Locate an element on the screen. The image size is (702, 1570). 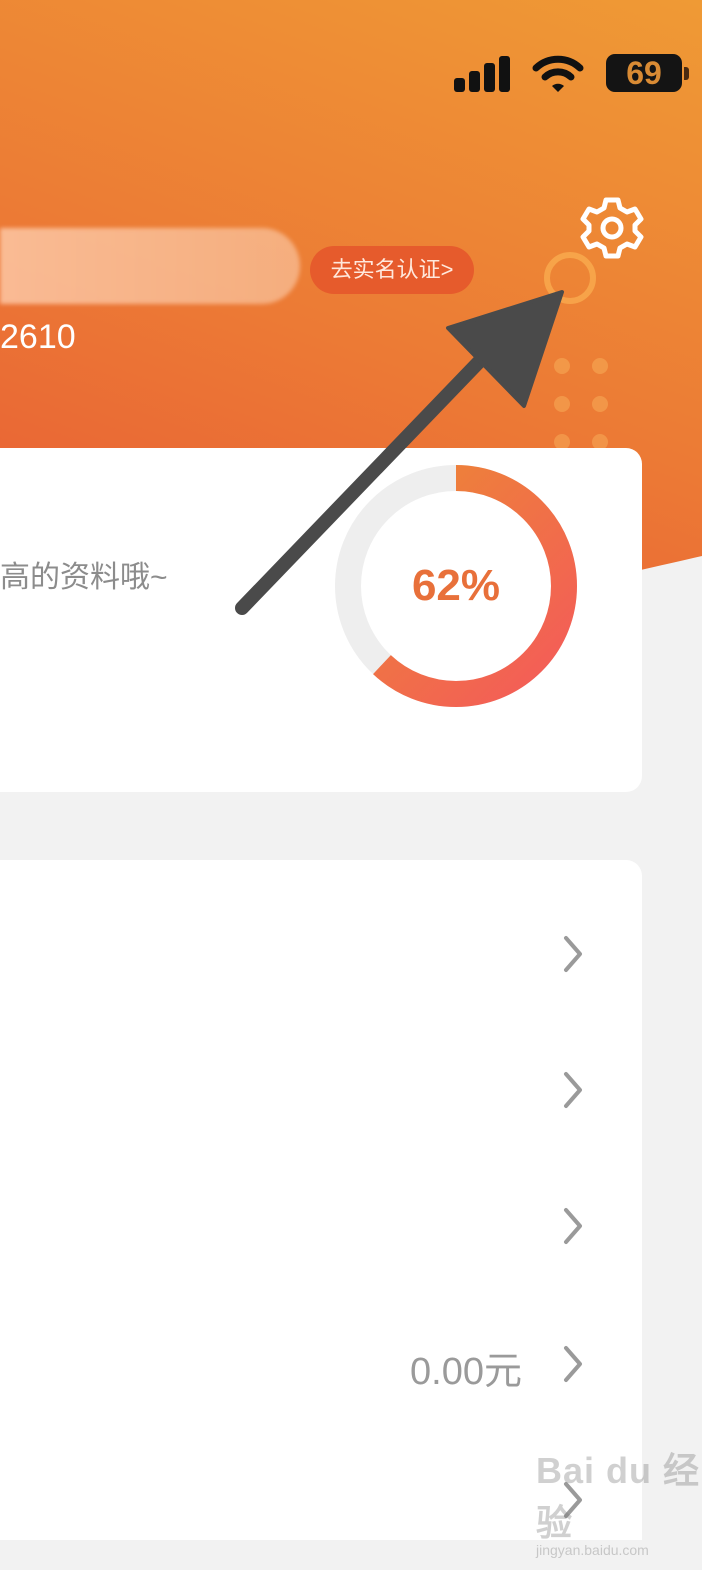
battery-icon: 69 is located at coordinates (644, 73).